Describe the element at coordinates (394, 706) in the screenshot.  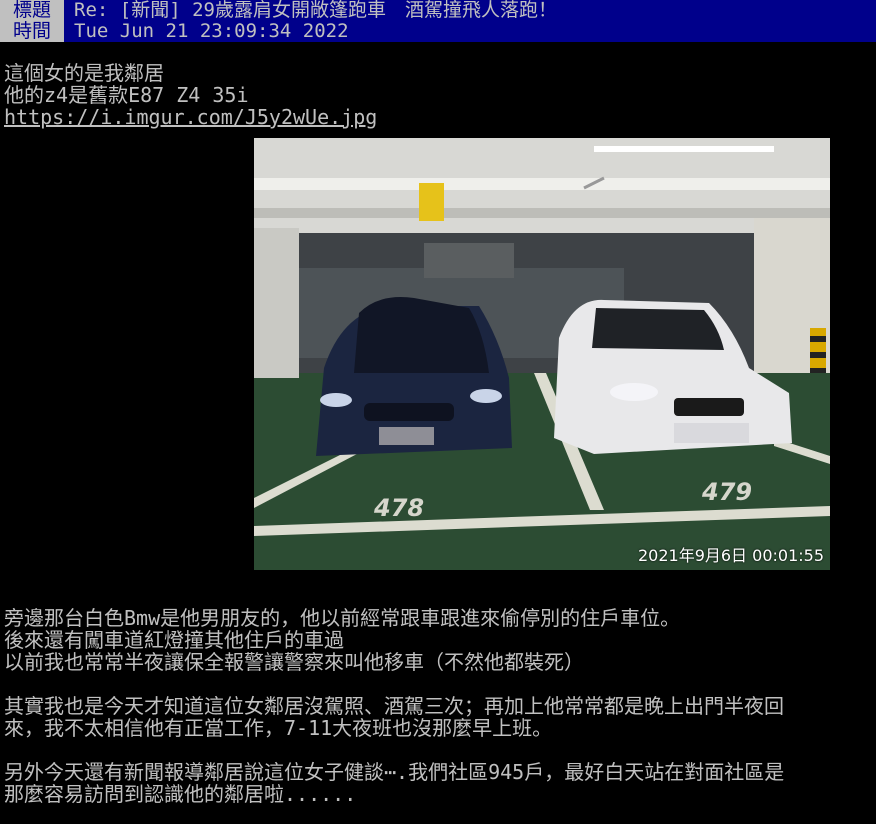
I see `body-line: 其實我也是今天才知道這位女鄰居沒駕照、酒駕三次；再加上他常常都是晚上出門半夜回` at that location.